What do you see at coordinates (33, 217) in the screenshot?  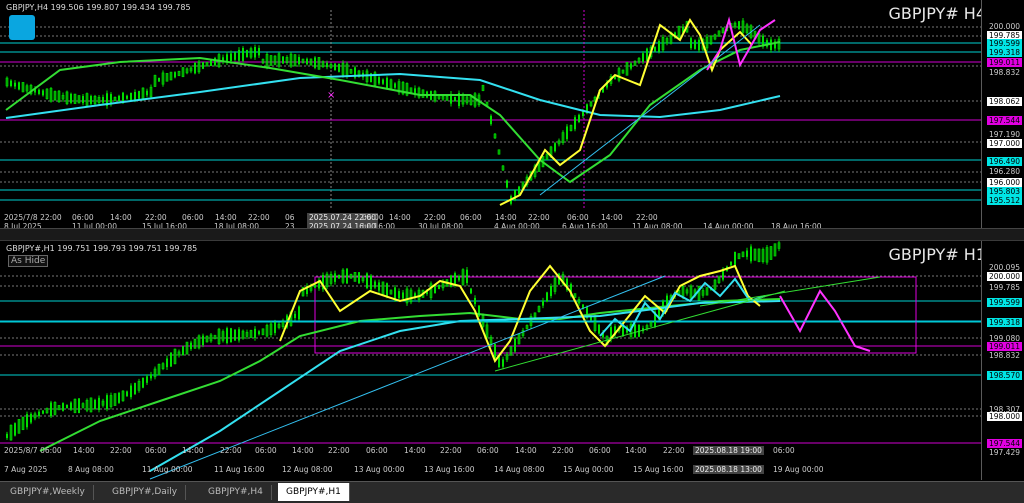 I see `h4-time-label: 2025/7/8 22:00` at bounding box center [33, 217].